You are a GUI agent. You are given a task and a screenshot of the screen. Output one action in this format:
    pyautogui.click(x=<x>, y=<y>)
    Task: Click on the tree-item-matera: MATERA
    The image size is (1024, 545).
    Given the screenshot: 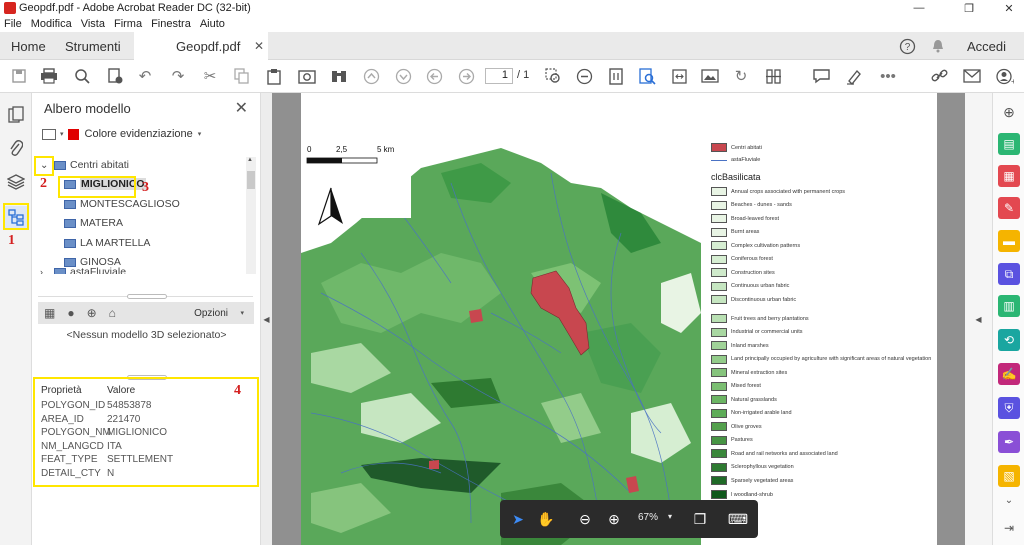 What is the action you would take?
    pyautogui.click(x=93, y=223)
    